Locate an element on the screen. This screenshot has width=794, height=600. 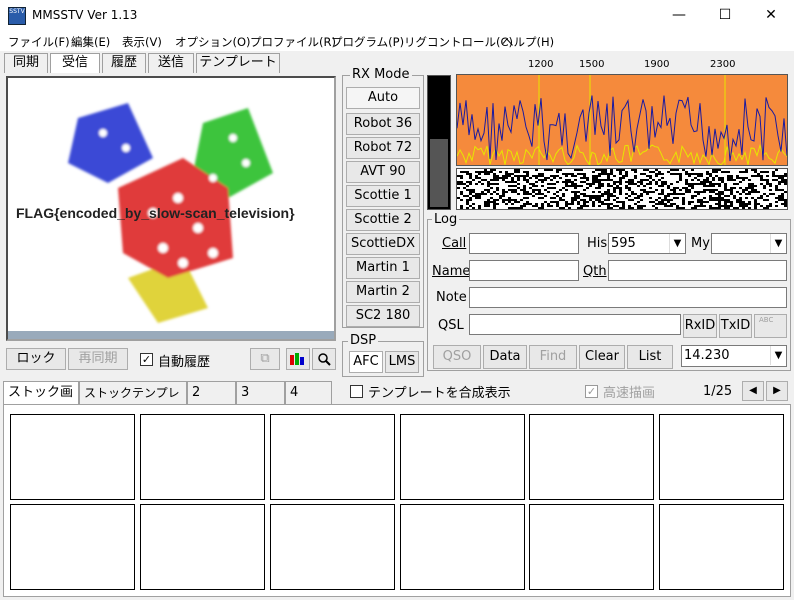
note-label: Note is located at coordinates (451, 297).